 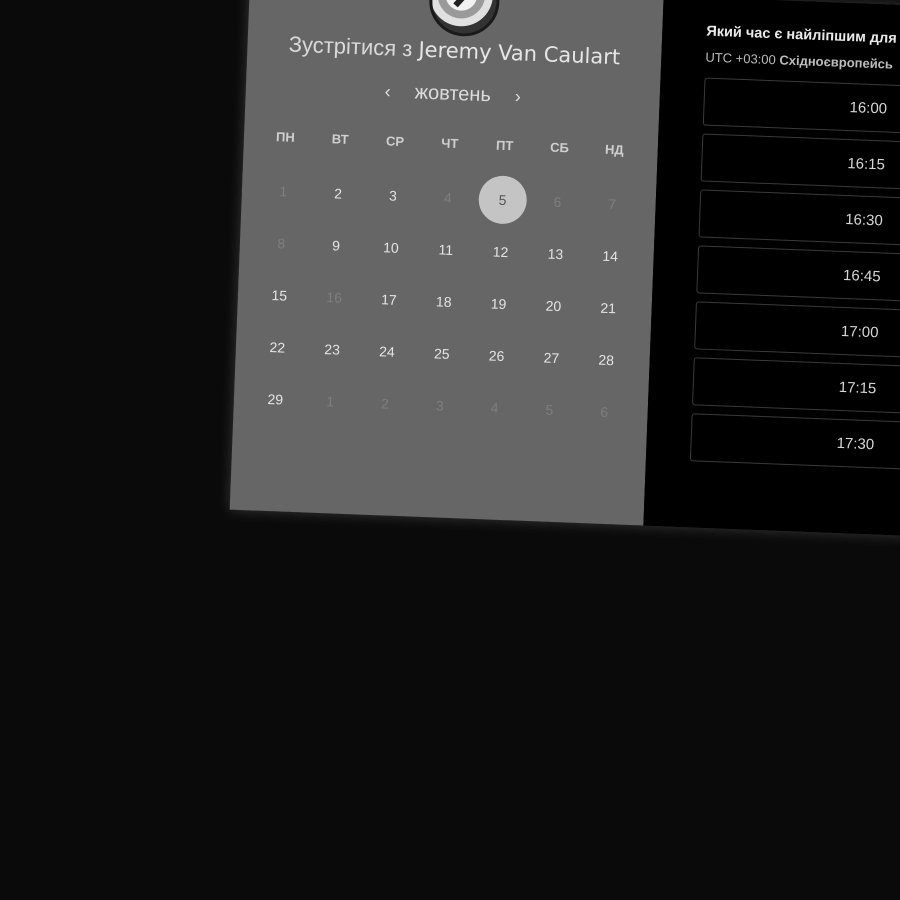 I want to click on day-number: 13, so click(x=555, y=254).